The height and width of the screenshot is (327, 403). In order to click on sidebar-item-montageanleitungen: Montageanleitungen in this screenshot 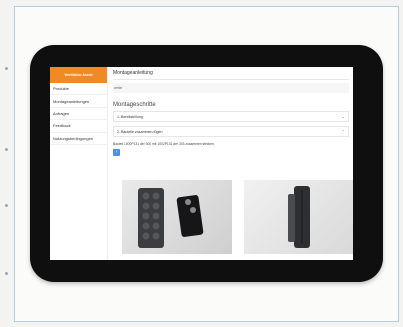, I will do `click(78, 101)`.